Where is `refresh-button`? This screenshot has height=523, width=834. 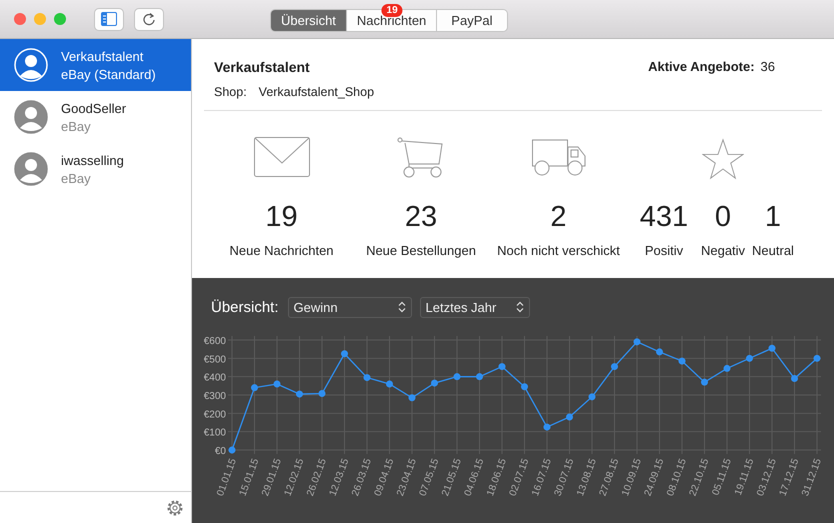
refresh-button is located at coordinates (149, 19).